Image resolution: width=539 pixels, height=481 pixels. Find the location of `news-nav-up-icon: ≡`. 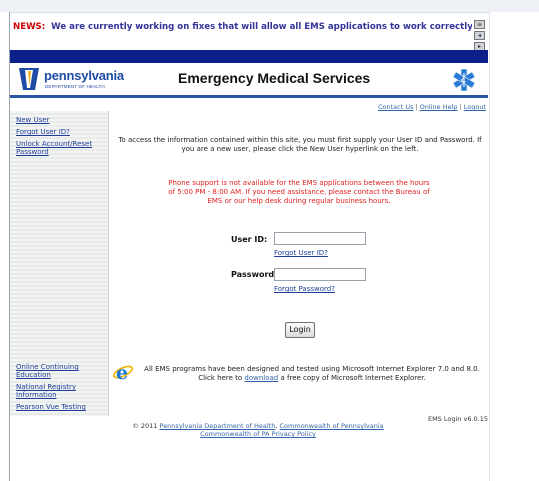

news-nav-up-icon: ≡ is located at coordinates (479, 24).